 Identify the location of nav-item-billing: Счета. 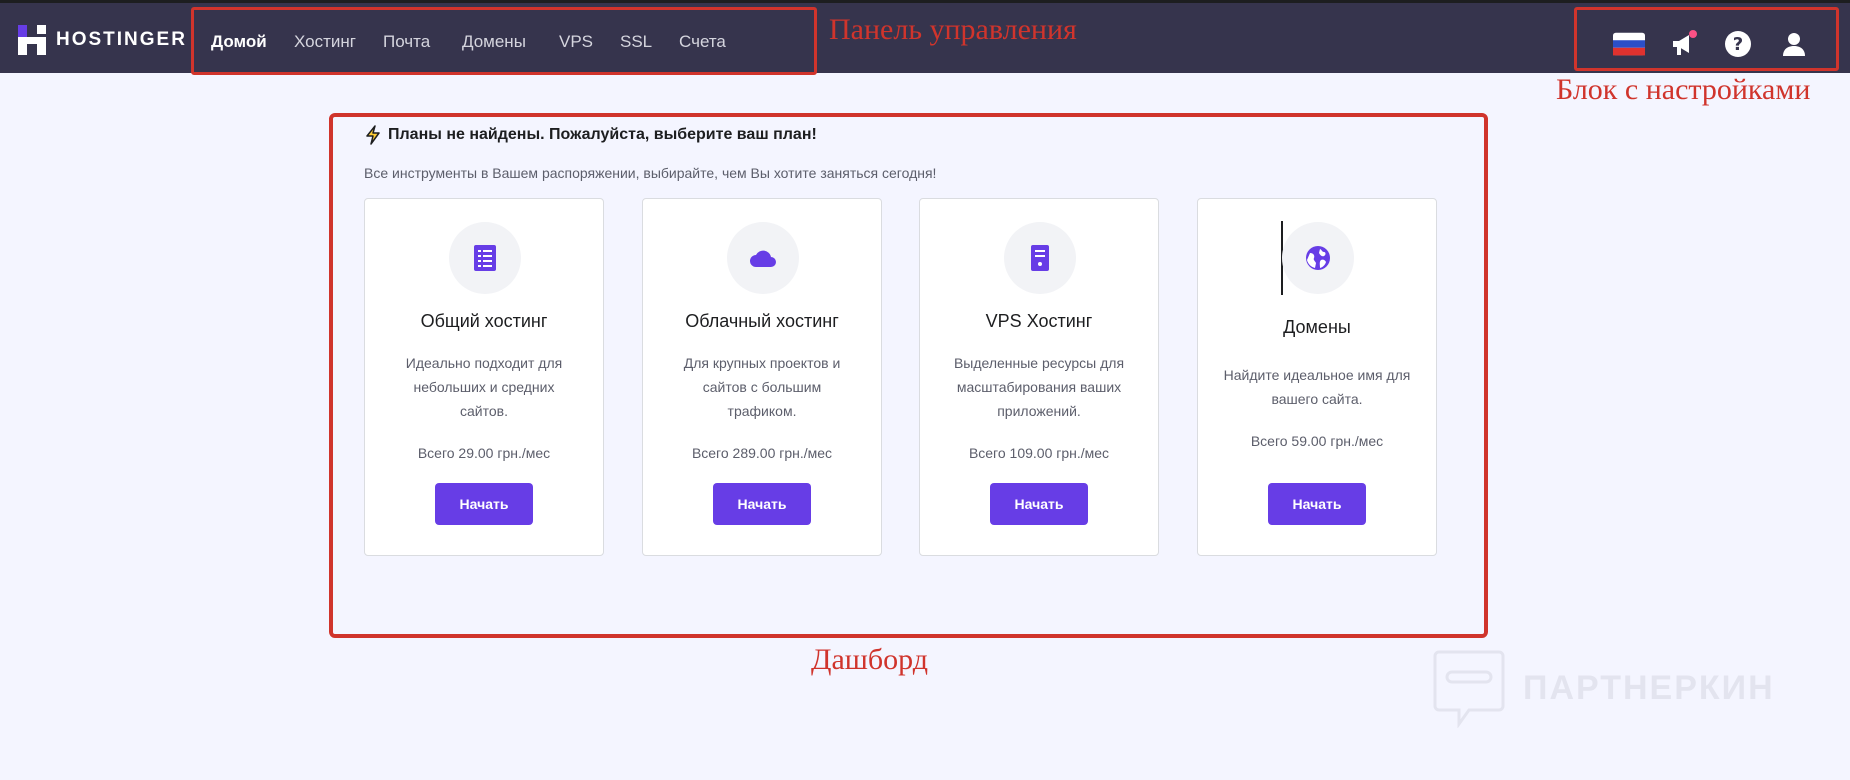
(702, 42).